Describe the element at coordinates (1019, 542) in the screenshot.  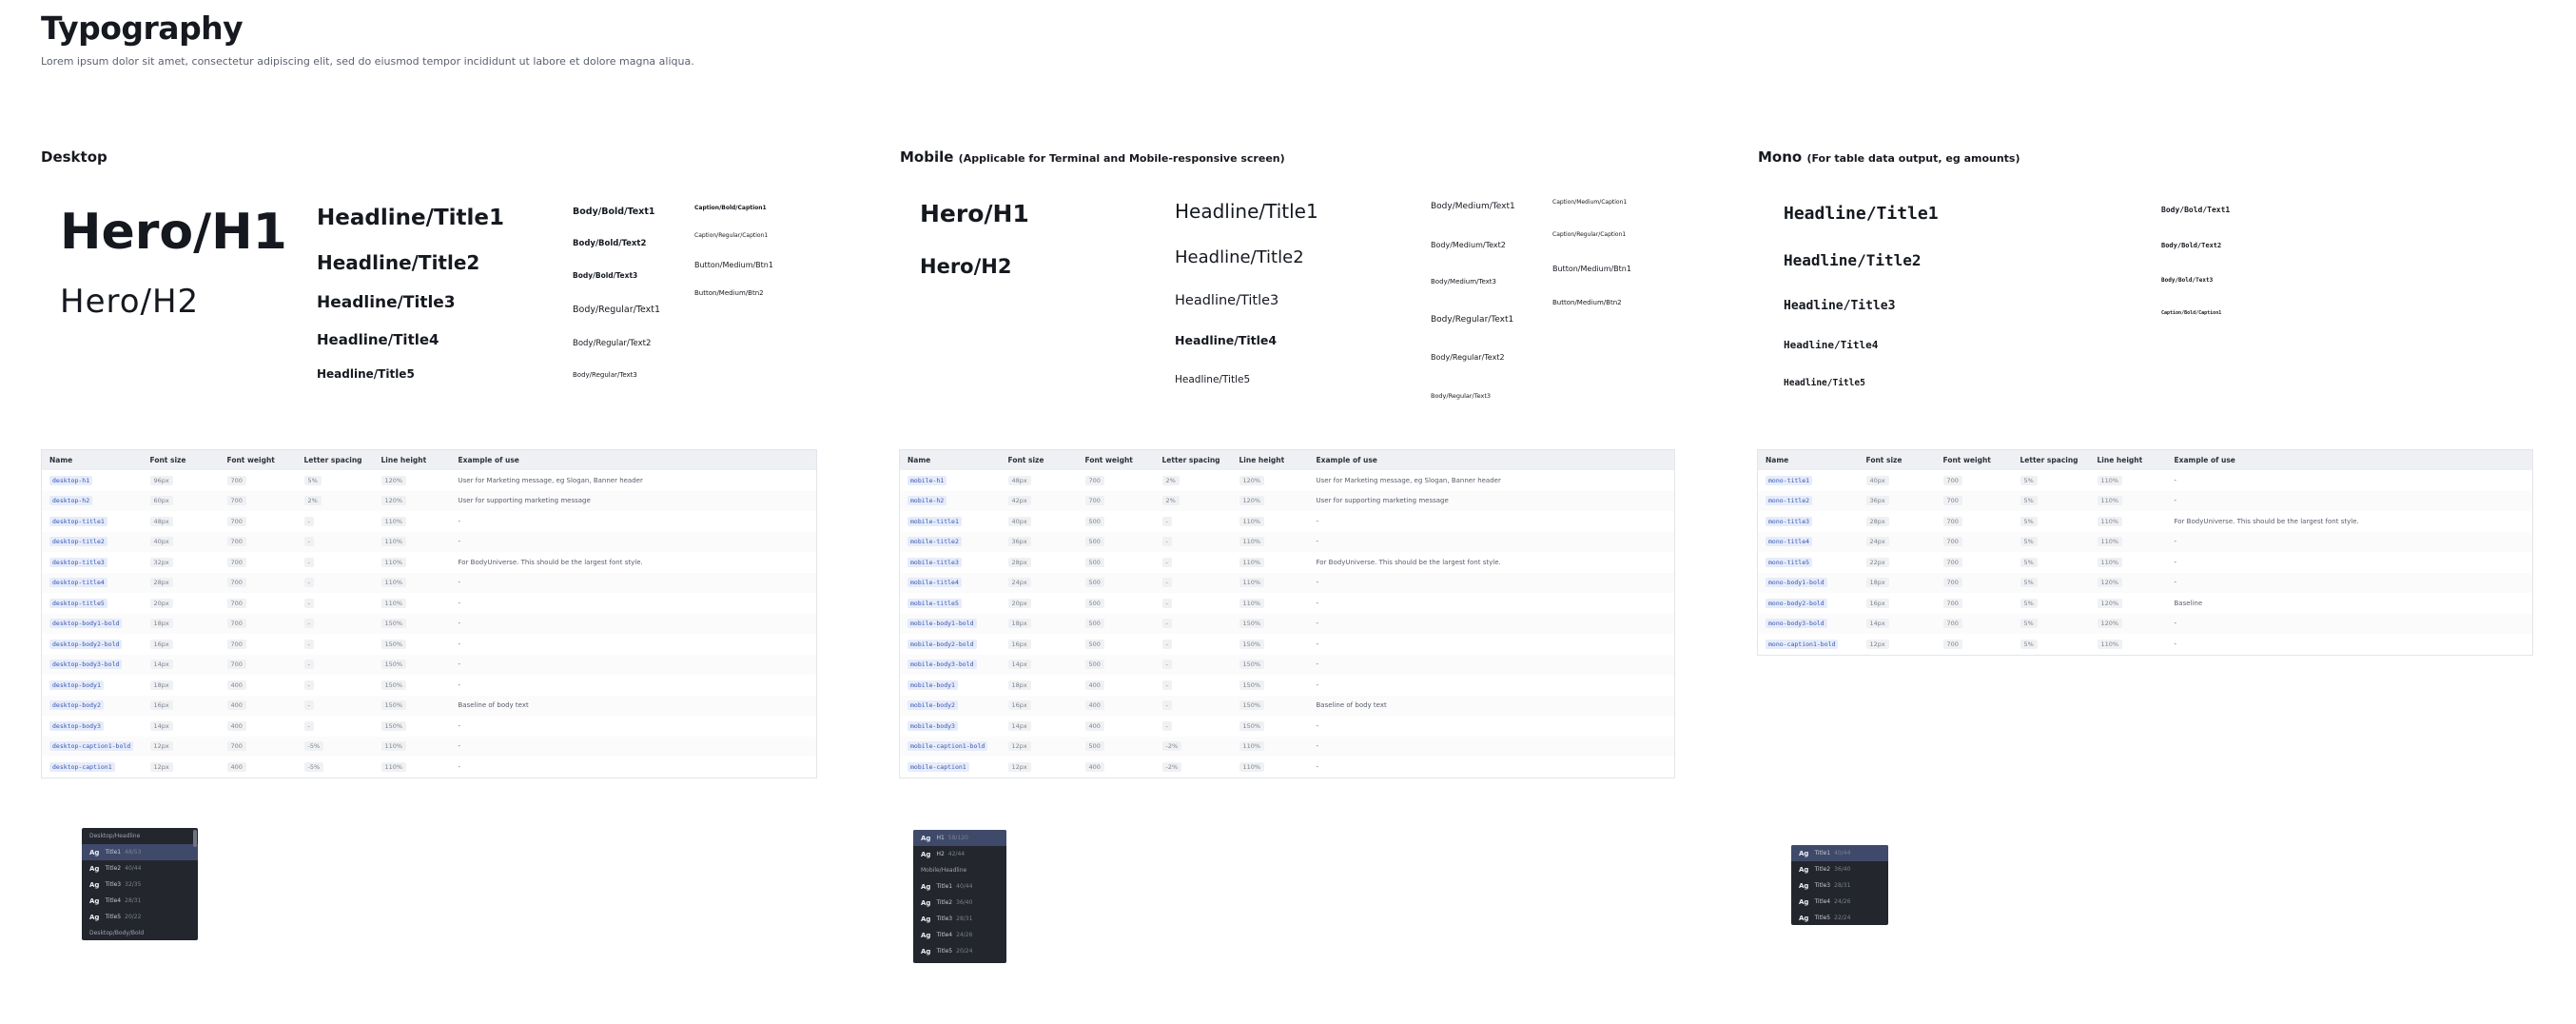
I see `font-size-value: 36px` at that location.